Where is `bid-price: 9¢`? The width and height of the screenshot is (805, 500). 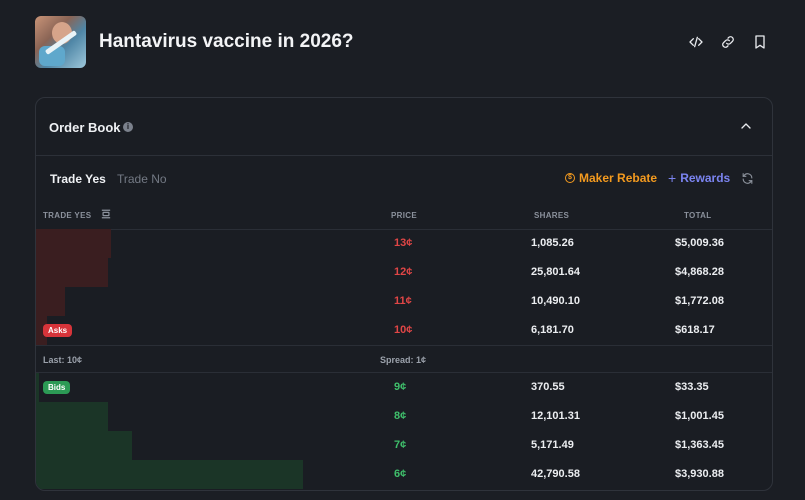 bid-price: 9¢ is located at coordinates (400, 387).